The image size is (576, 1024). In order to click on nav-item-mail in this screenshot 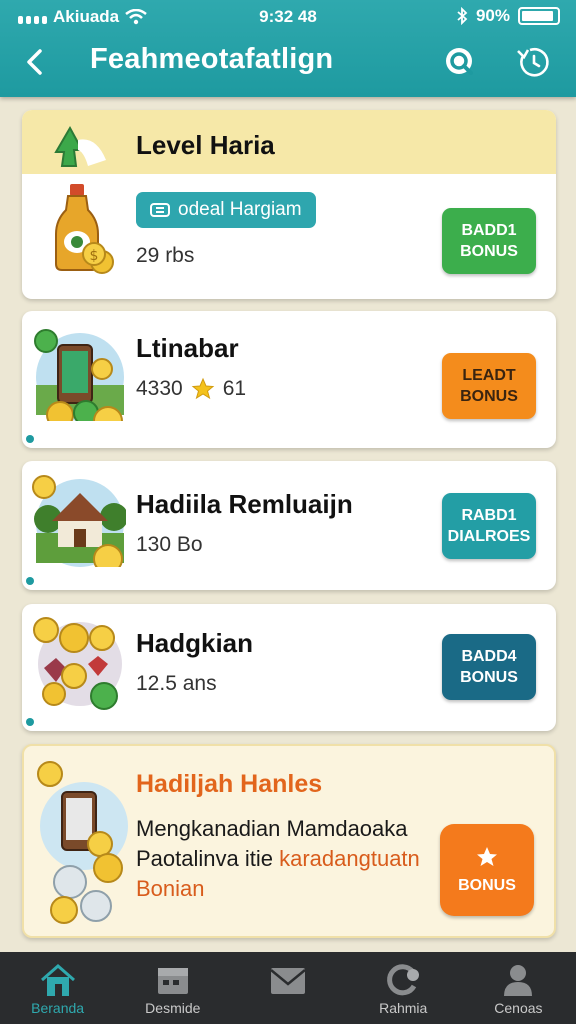, I will do `click(287, 988)`.